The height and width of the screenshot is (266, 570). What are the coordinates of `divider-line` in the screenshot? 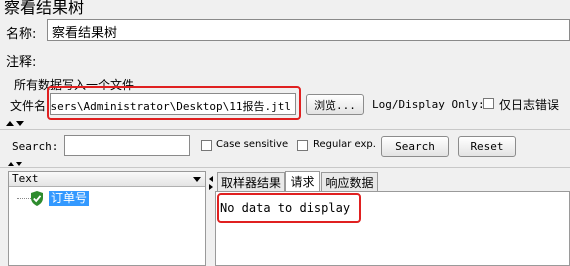 It's located at (285, 167).